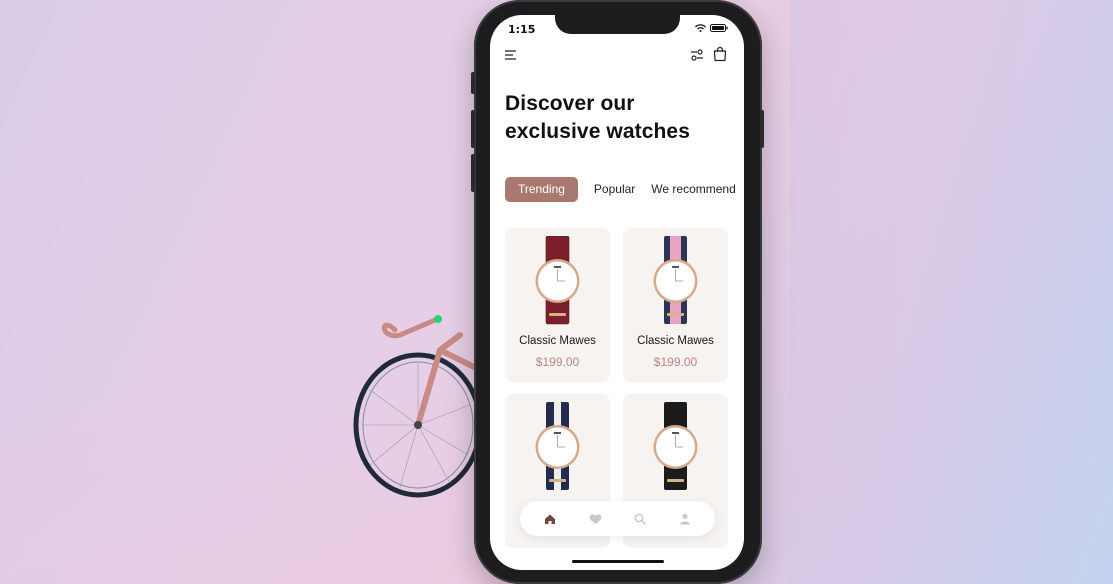  What do you see at coordinates (697, 55) in the screenshot?
I see `filter-icon` at bounding box center [697, 55].